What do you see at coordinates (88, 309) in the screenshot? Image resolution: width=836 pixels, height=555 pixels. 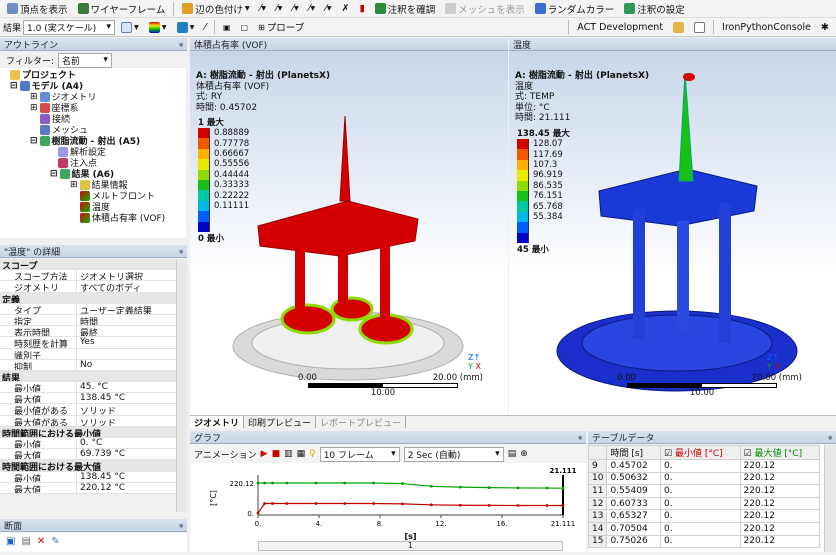 I see `details-row: タイプ ユーザー定義結果` at bounding box center [88, 309].